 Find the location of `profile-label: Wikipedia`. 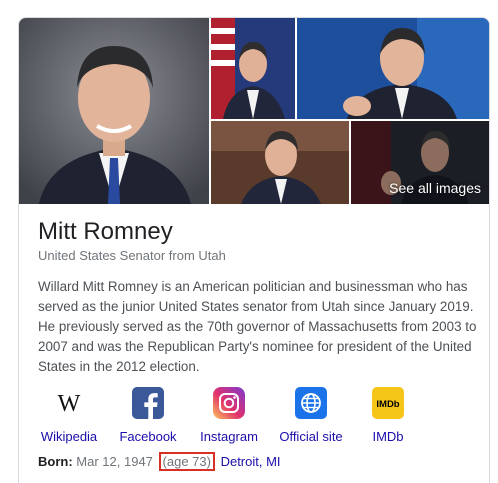

profile-label: Wikipedia is located at coordinates (69, 436).